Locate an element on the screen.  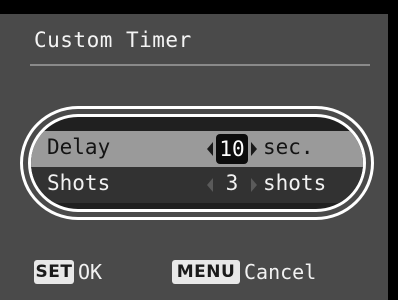
set-button-badge: SET is located at coordinates (54, 272).